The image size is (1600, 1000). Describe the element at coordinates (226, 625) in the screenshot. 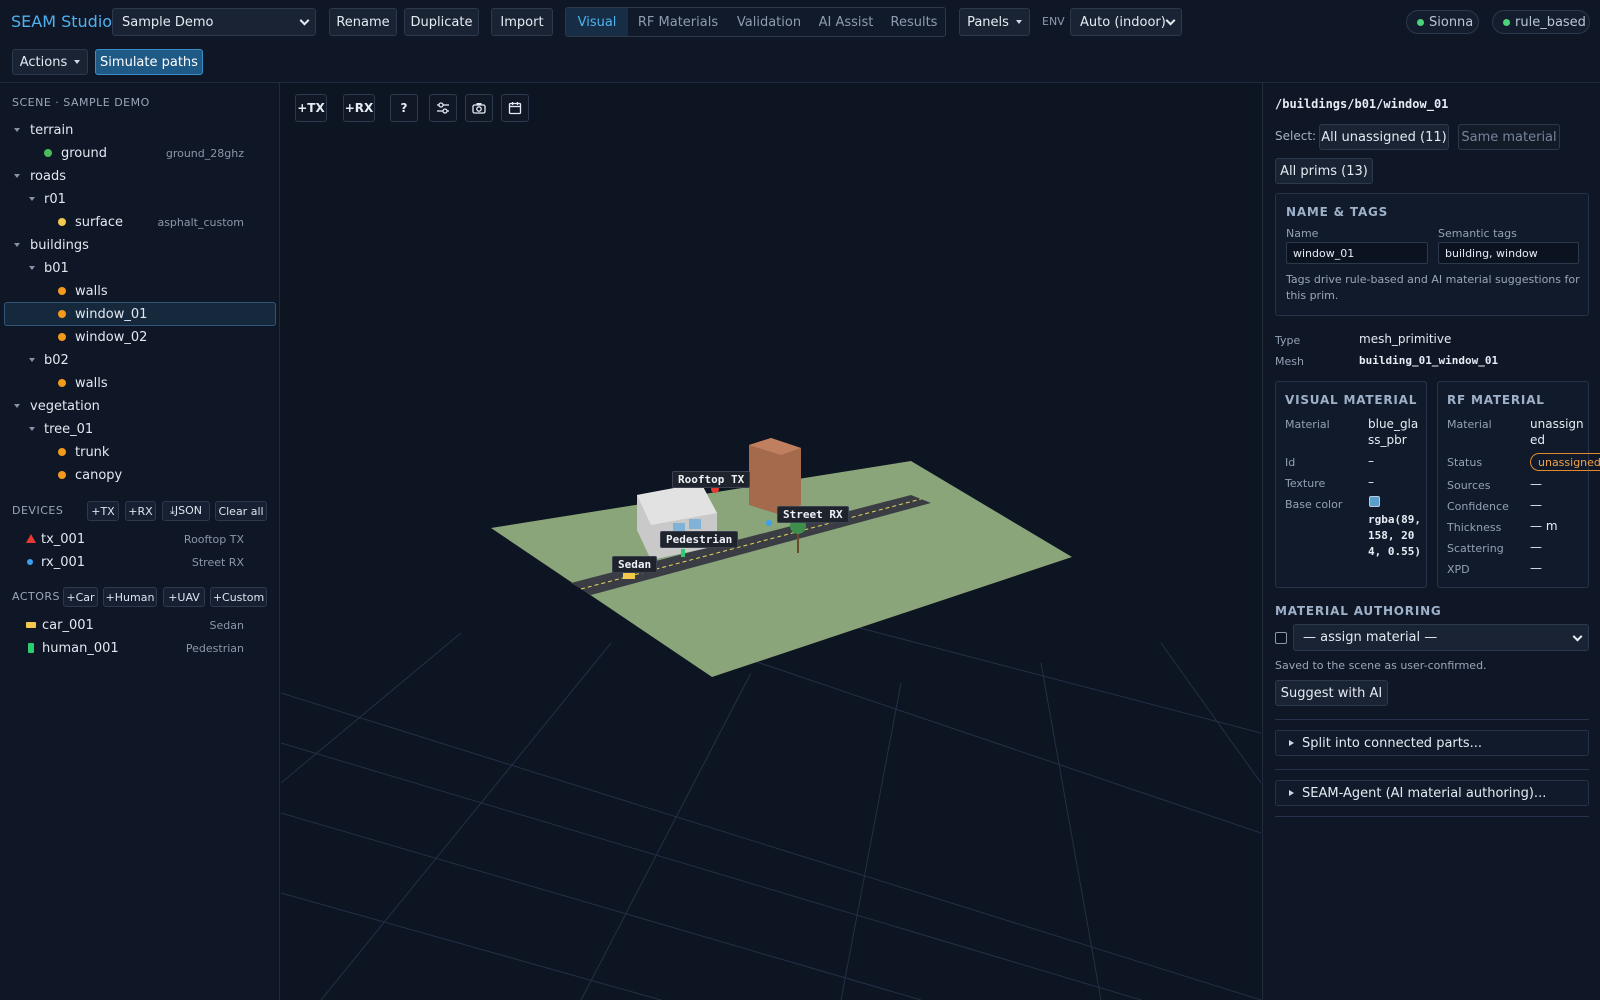

I see `actor-label: Sedan` at that location.